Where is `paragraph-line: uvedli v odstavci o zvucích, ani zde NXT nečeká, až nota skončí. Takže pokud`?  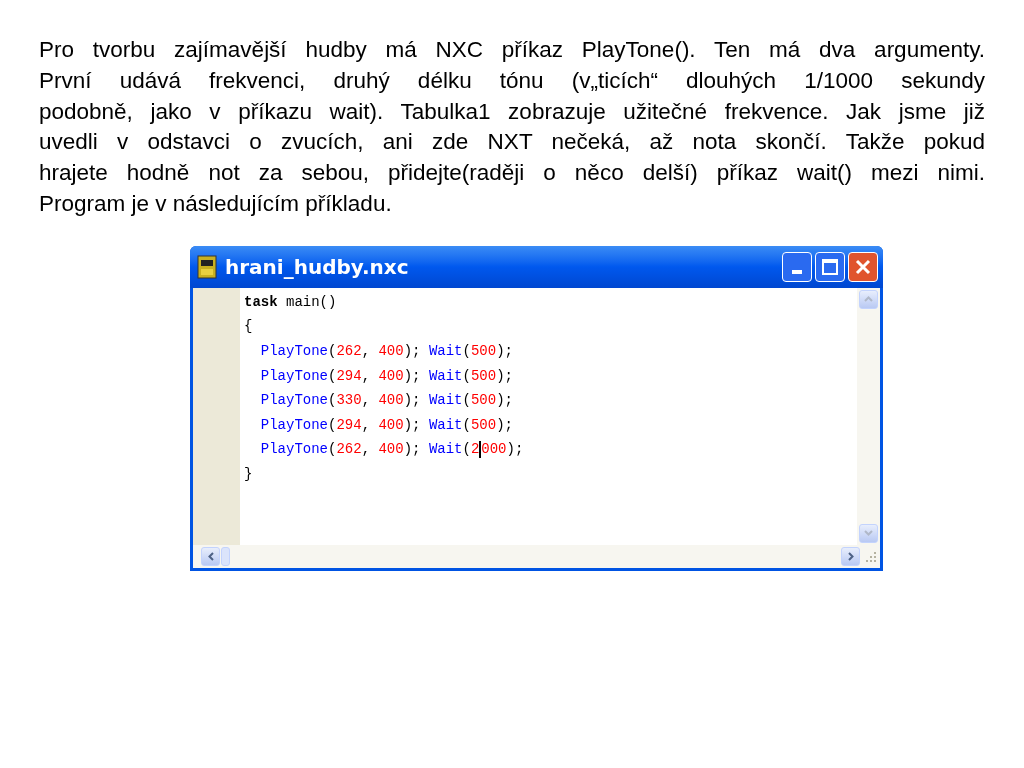 paragraph-line: uvedli v odstavci o zvucích, ani zde NXT nečeká, až nota skončí. Takže pokud is located at coordinates (512, 142).